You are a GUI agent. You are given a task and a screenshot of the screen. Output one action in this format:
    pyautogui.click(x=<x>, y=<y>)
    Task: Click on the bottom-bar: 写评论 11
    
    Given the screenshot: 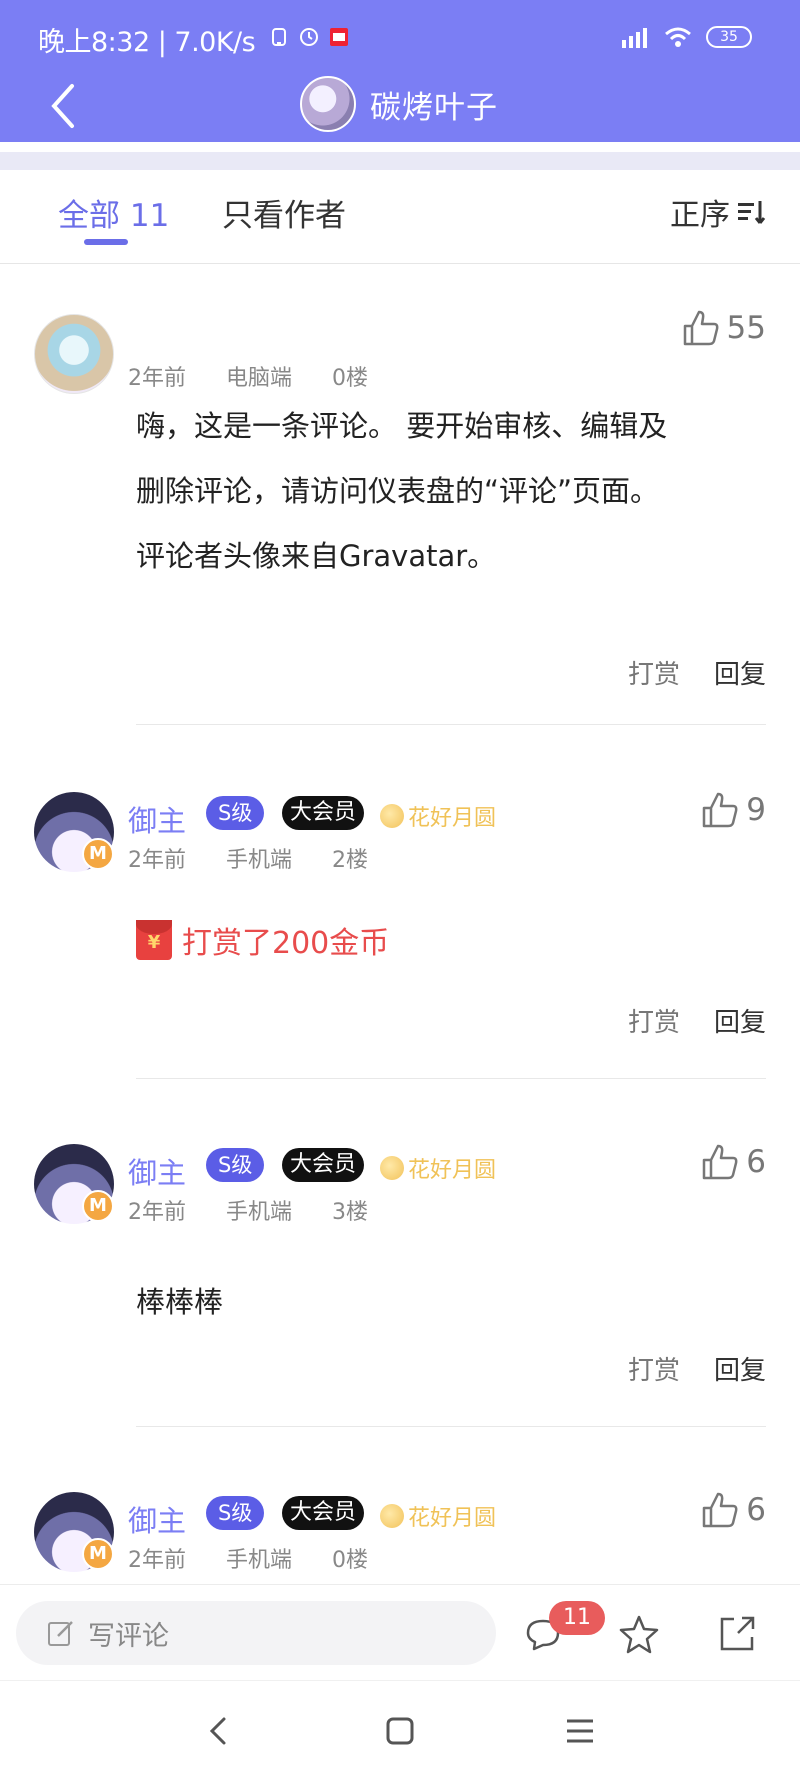 What is the action you would take?
    pyautogui.click(x=400, y=1631)
    